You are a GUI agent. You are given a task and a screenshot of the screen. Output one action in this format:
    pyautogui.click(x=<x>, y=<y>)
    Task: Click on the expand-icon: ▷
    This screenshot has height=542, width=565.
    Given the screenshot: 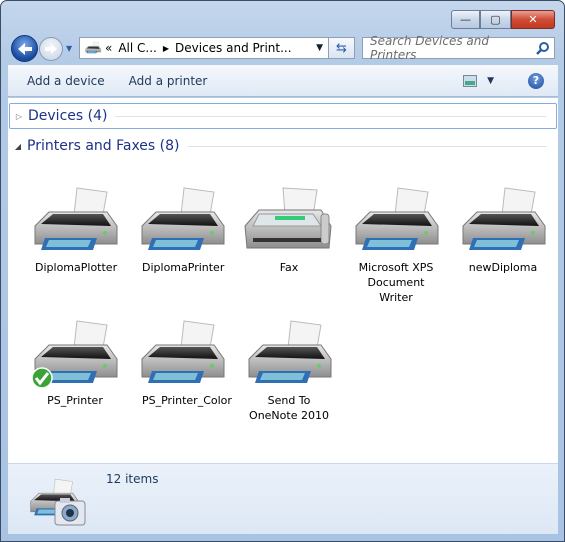 What is the action you would take?
    pyautogui.click(x=19, y=116)
    